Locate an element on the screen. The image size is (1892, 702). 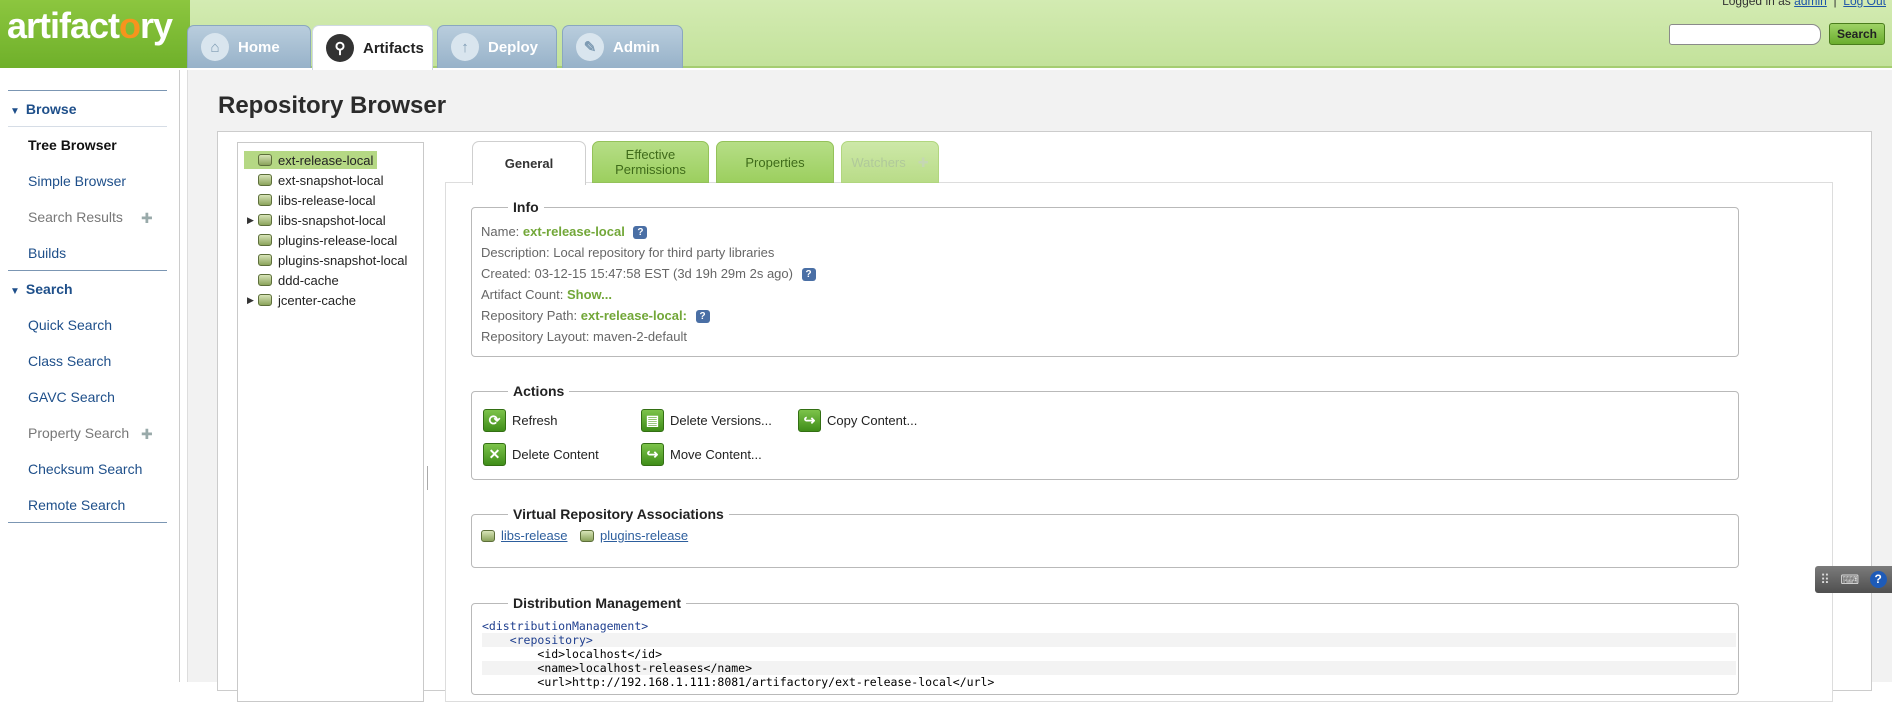
floating-toolbar: ⠿ ⌨ ? is located at coordinates (1853, 579).